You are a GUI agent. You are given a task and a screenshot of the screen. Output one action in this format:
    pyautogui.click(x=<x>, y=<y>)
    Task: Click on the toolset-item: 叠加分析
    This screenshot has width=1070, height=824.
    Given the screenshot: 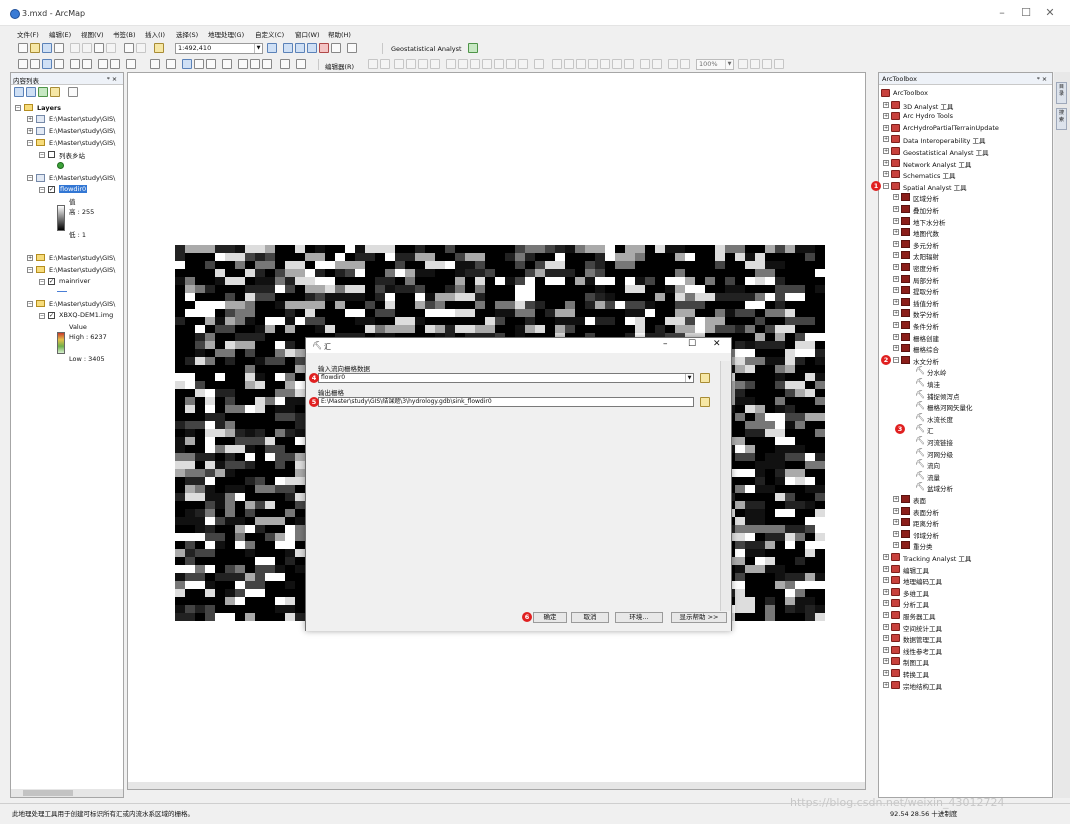 What is the action you would take?
    pyautogui.click(x=926, y=210)
    